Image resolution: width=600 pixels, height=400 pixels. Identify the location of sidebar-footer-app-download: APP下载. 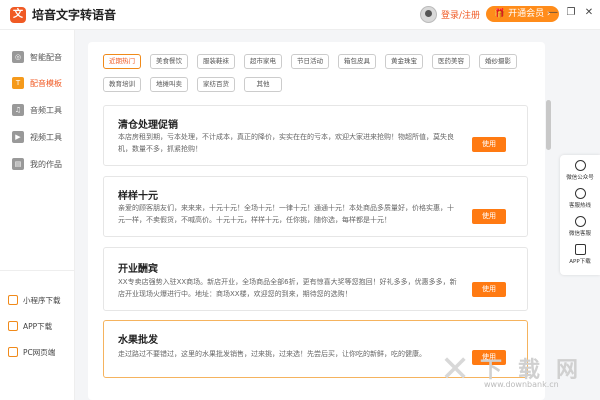
(30, 326).